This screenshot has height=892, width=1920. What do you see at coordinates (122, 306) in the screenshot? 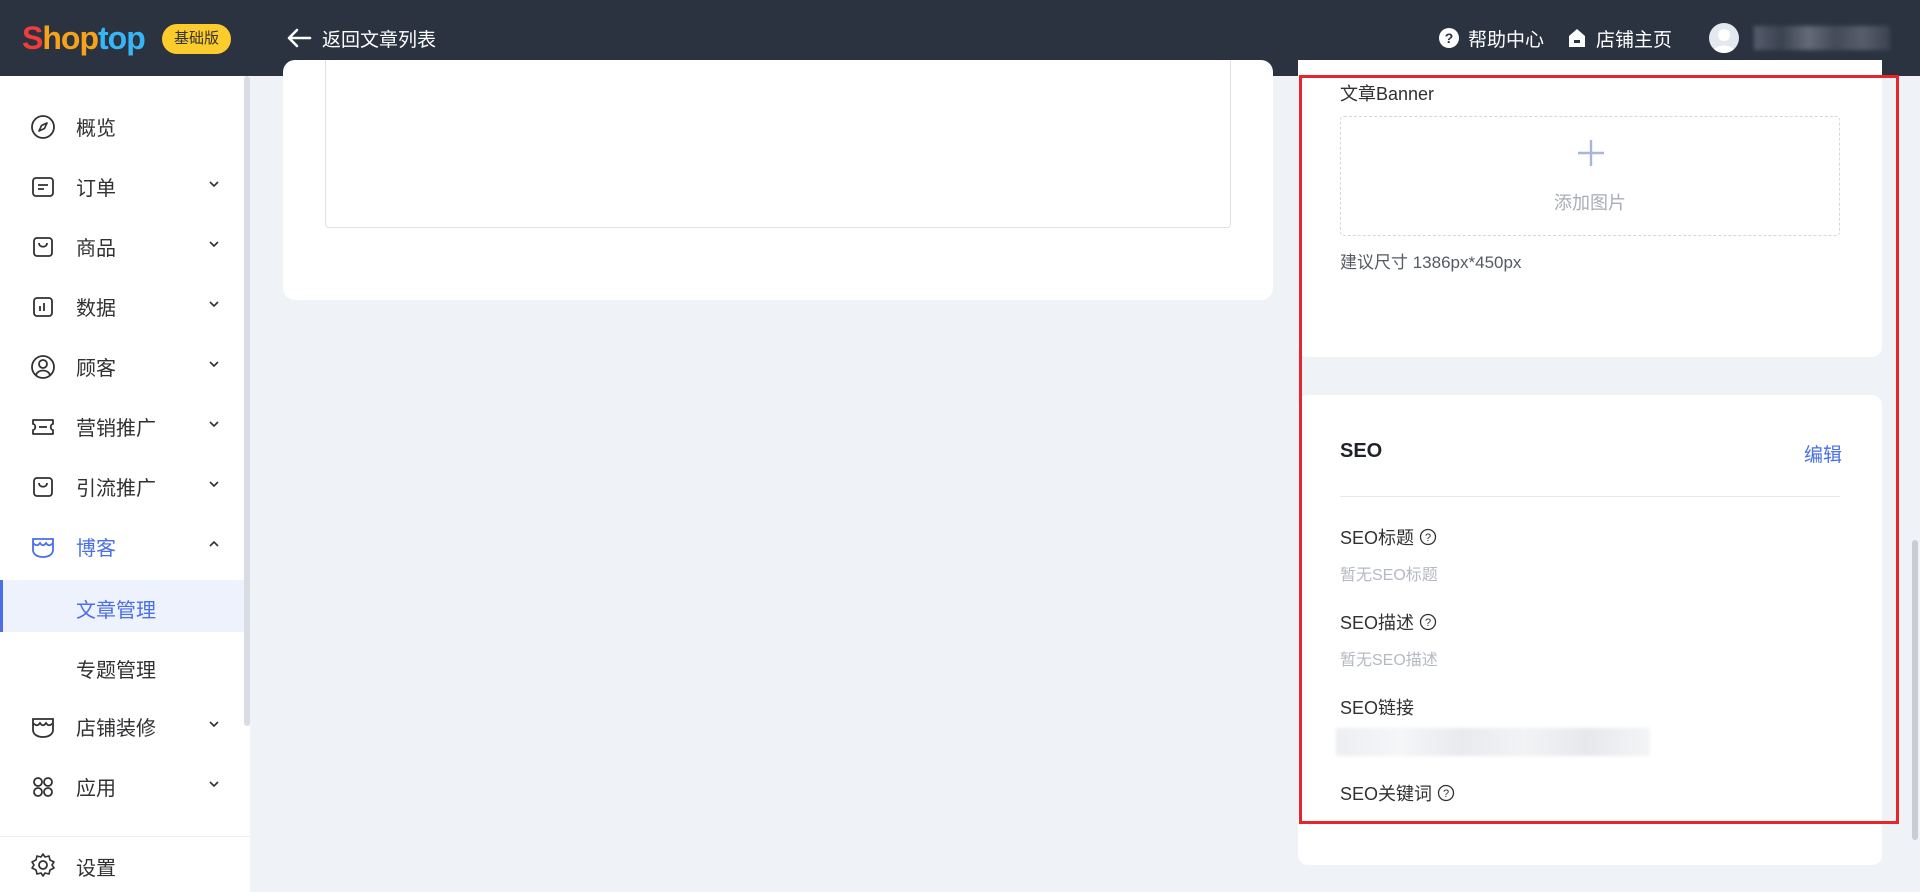
I see `sidebar-item-data: 数据` at bounding box center [122, 306].